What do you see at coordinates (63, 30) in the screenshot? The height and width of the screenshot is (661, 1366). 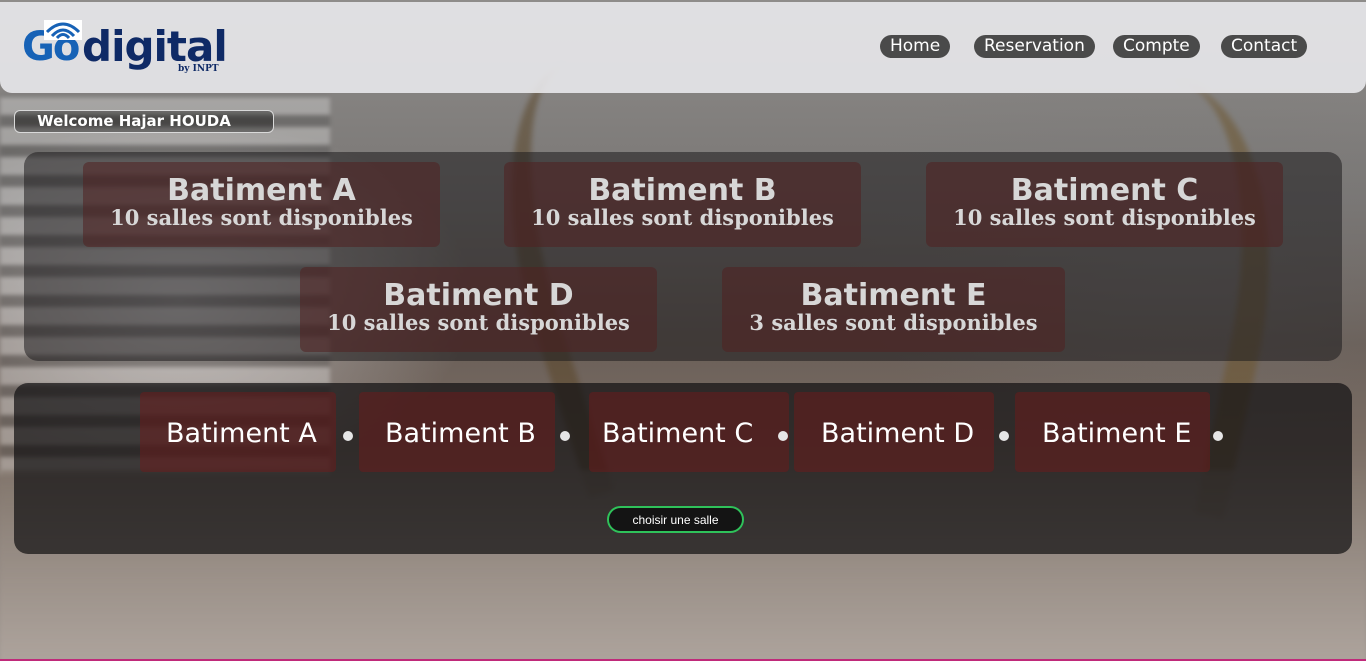 I see `wifi-icon` at bounding box center [63, 30].